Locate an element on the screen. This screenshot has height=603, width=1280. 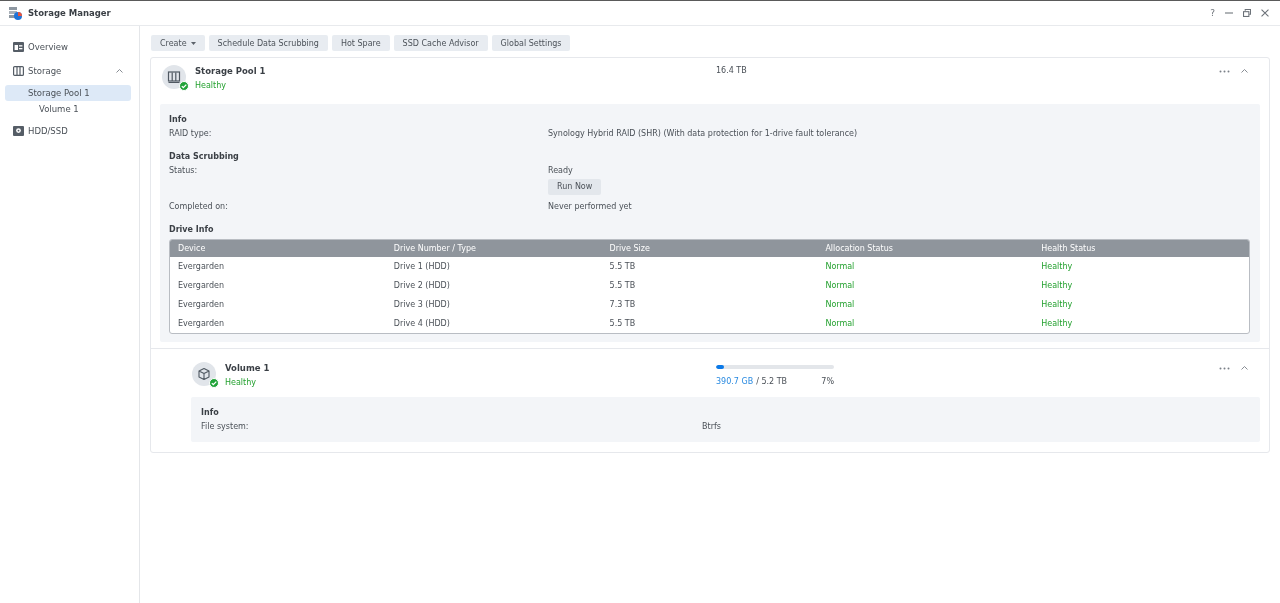
table-cell-text: Drive 4 (HDD) is located at coordinates (421, 323).